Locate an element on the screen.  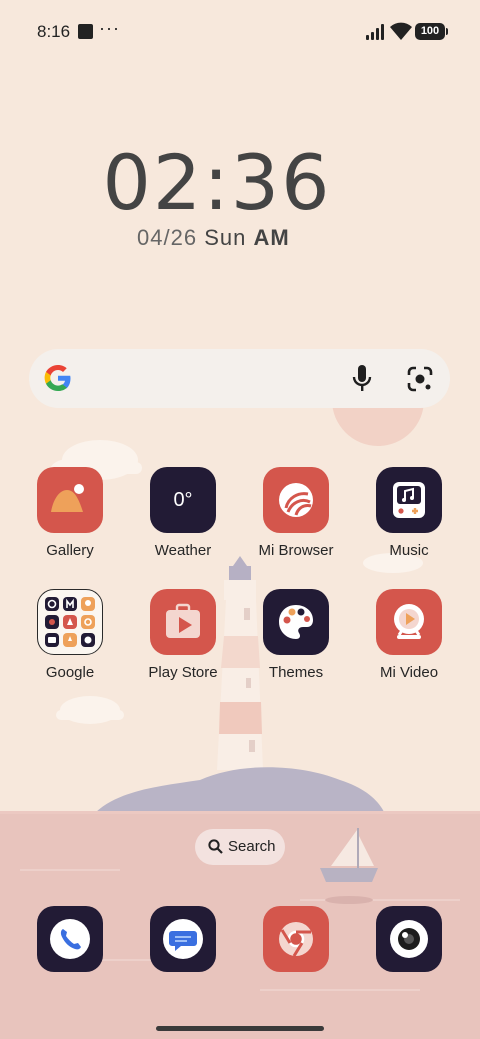
app-label: Play Store is located at coordinates (183, 672).